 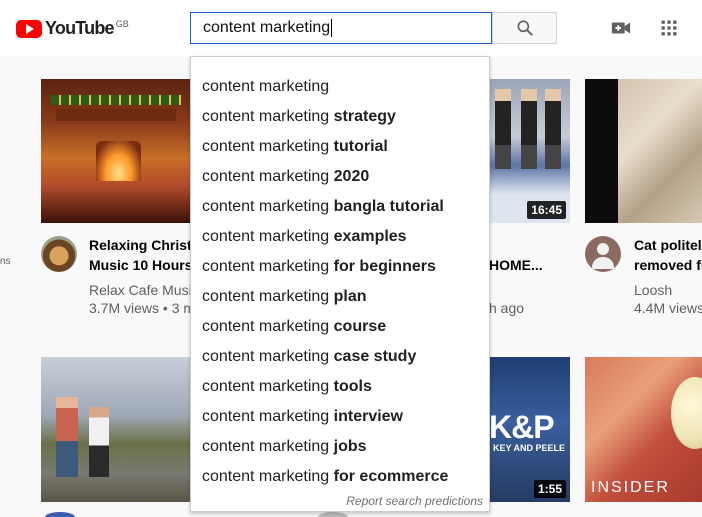 I want to click on search-input-value: content marketing, so click(x=267, y=27).